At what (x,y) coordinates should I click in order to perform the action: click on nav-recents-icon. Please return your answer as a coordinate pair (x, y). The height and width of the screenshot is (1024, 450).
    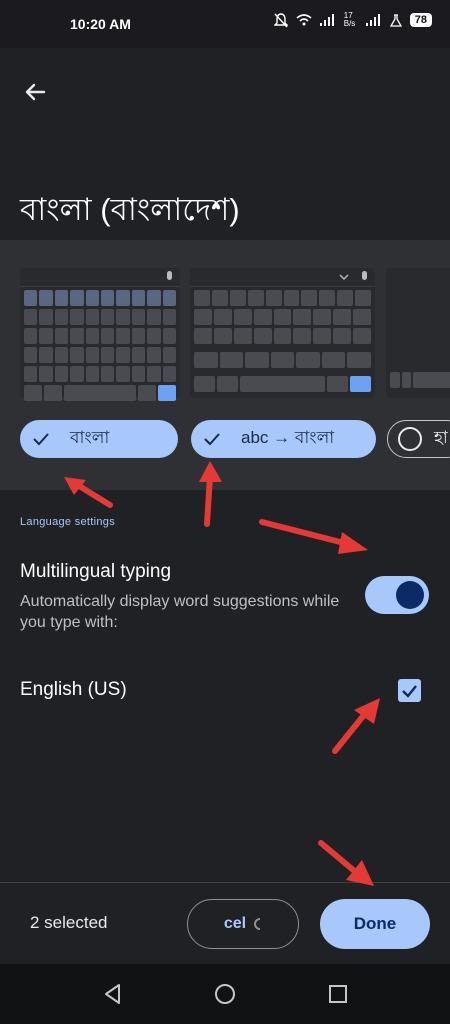
    Looking at the image, I should click on (338, 994).